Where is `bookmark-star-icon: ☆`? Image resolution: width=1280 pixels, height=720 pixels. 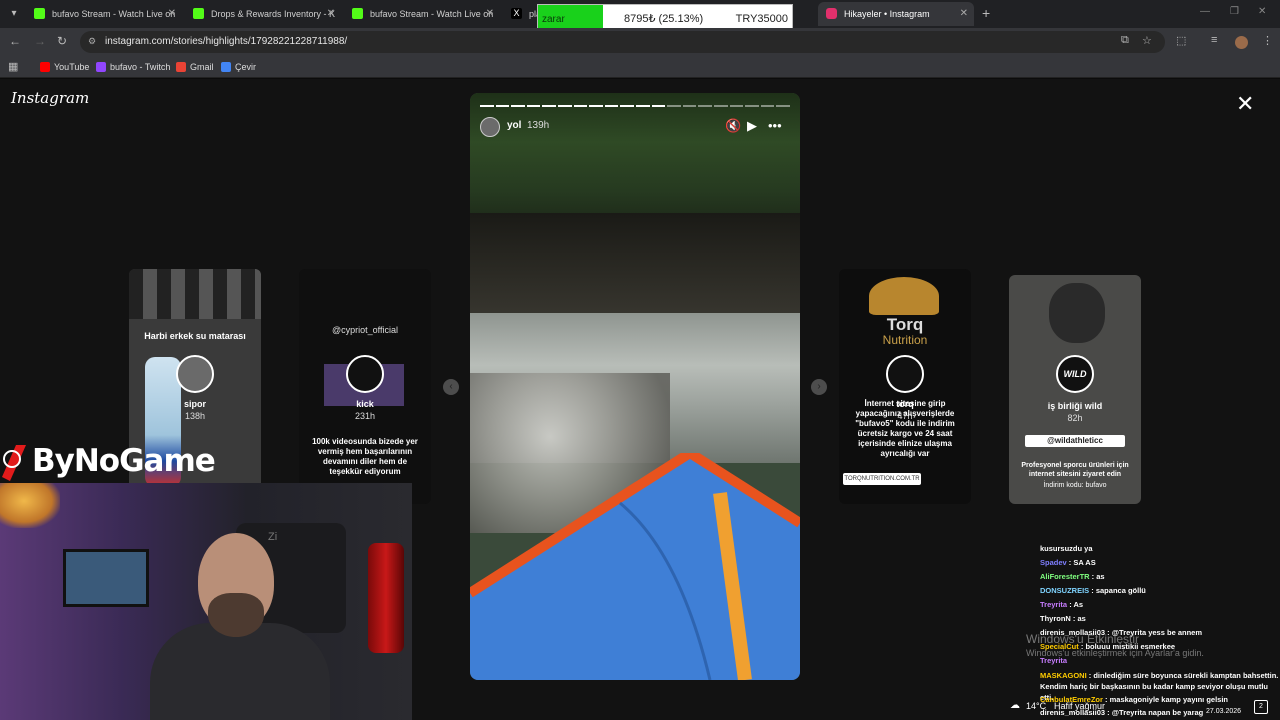
bookmark-star-icon: ☆ is located at coordinates (1147, 40).